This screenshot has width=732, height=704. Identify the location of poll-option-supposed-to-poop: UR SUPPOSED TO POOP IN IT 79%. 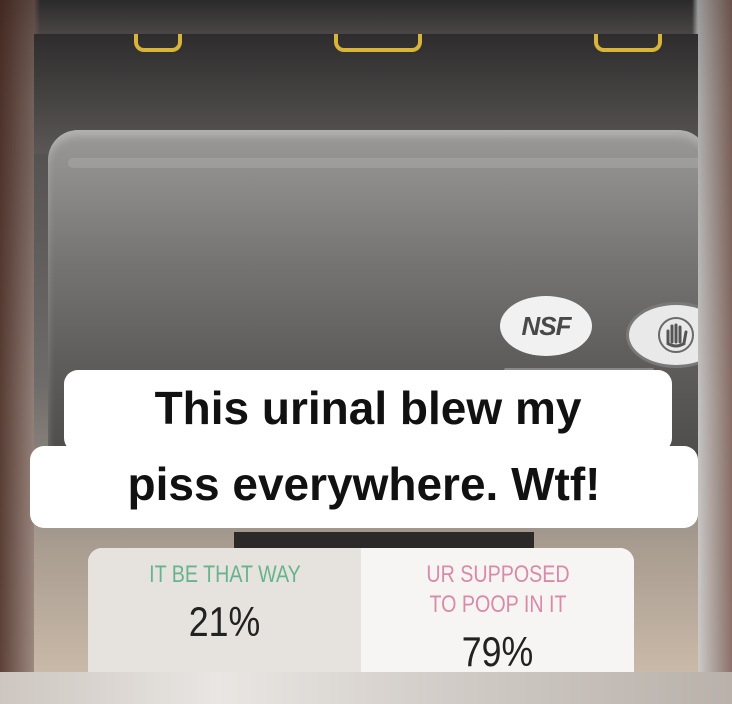
(497, 610).